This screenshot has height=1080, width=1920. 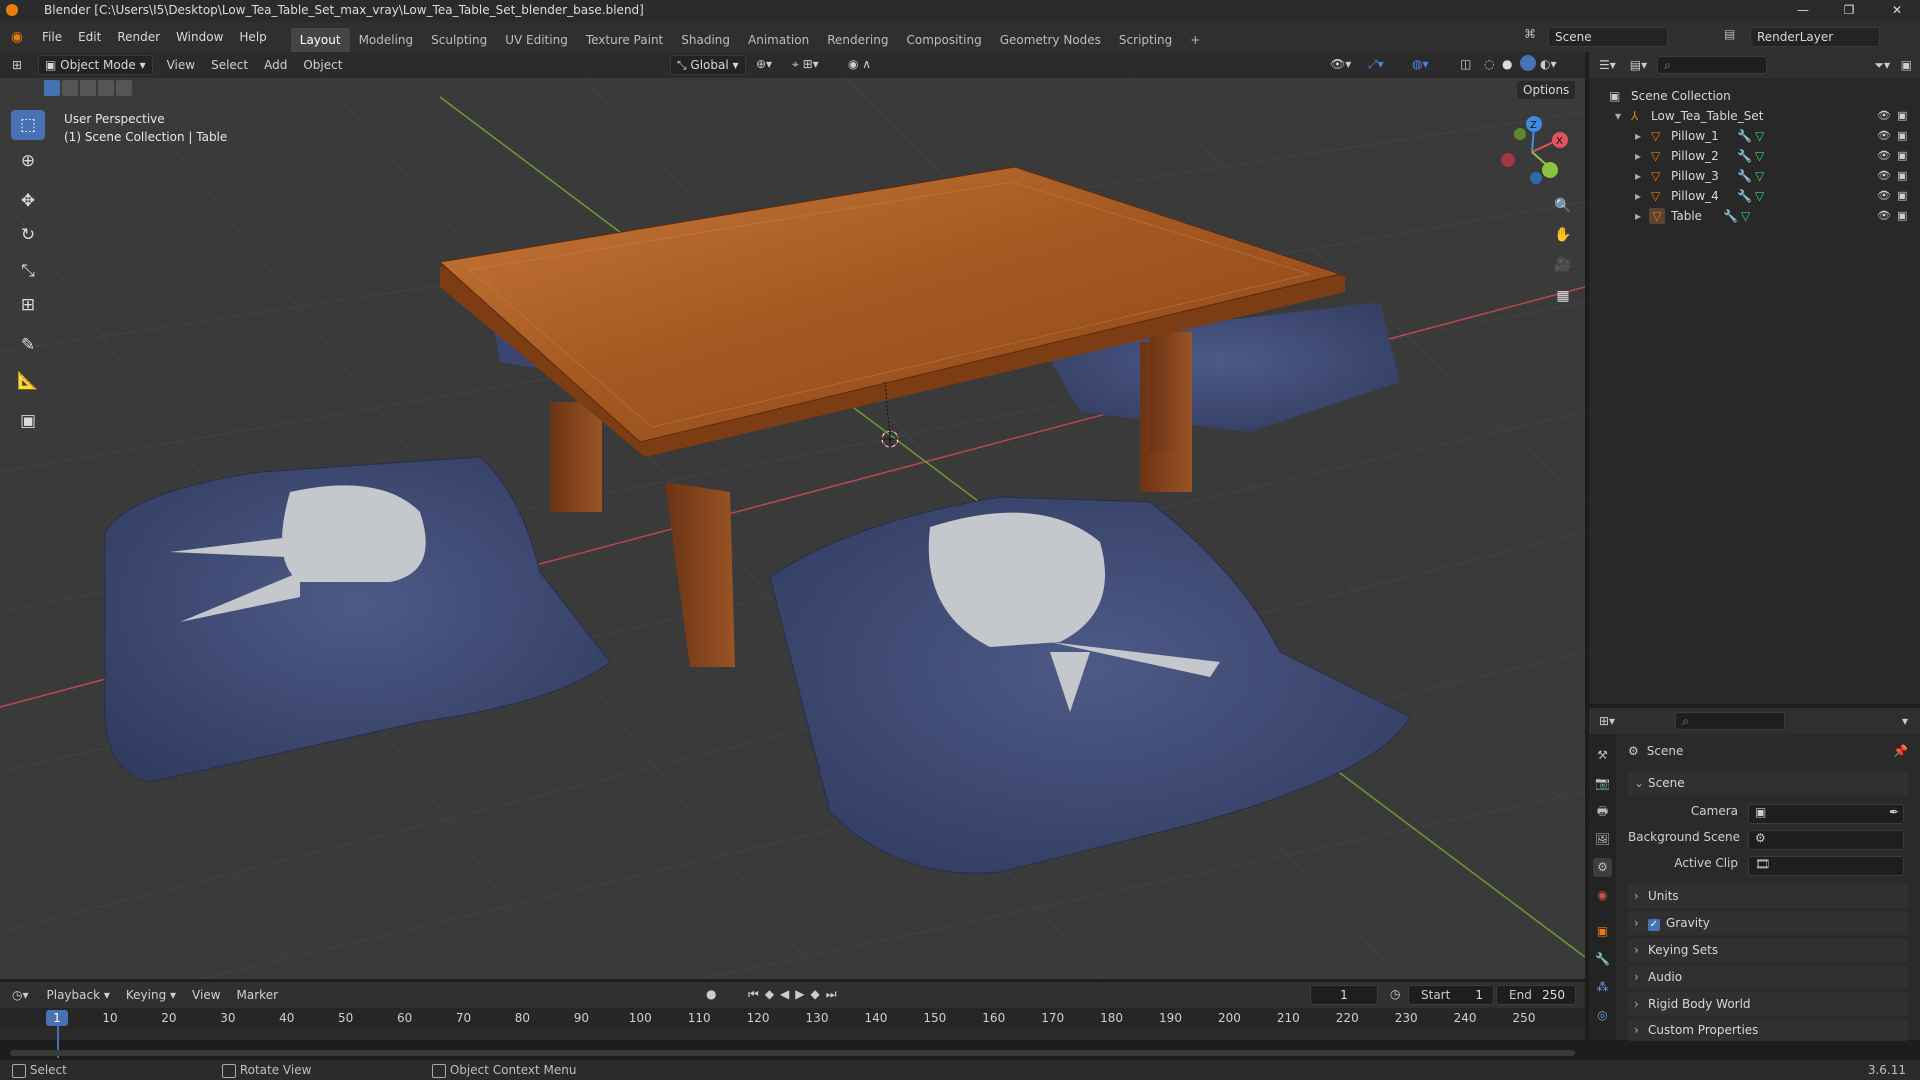 What do you see at coordinates (78, 995) in the screenshot?
I see `menu-playback: Playback ▾` at bounding box center [78, 995].